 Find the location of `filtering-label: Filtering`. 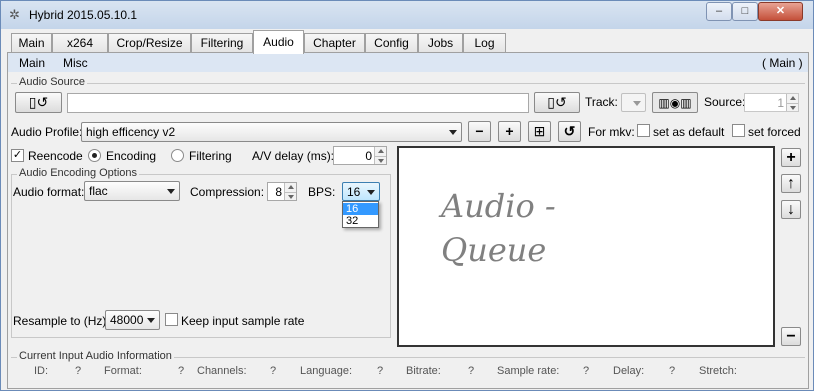

filtering-label: Filtering is located at coordinates (210, 156).